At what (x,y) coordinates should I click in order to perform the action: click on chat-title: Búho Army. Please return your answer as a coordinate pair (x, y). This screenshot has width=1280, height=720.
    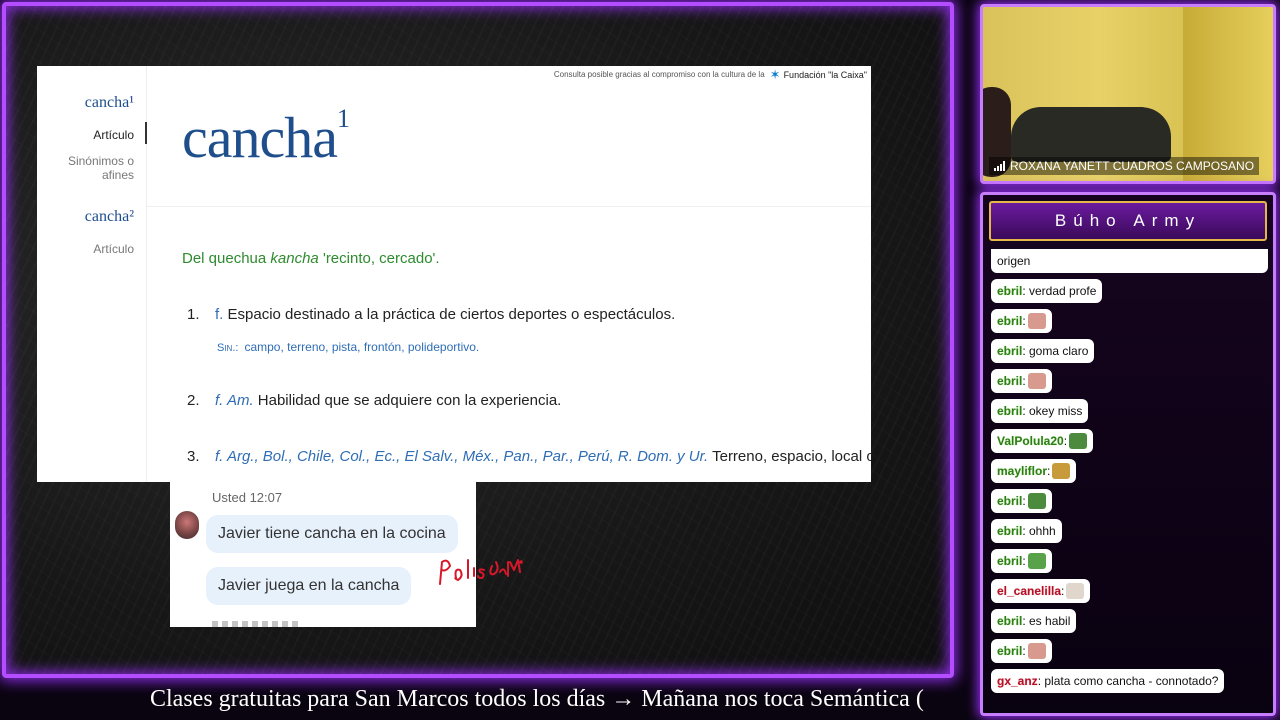
    Looking at the image, I should click on (1128, 221).